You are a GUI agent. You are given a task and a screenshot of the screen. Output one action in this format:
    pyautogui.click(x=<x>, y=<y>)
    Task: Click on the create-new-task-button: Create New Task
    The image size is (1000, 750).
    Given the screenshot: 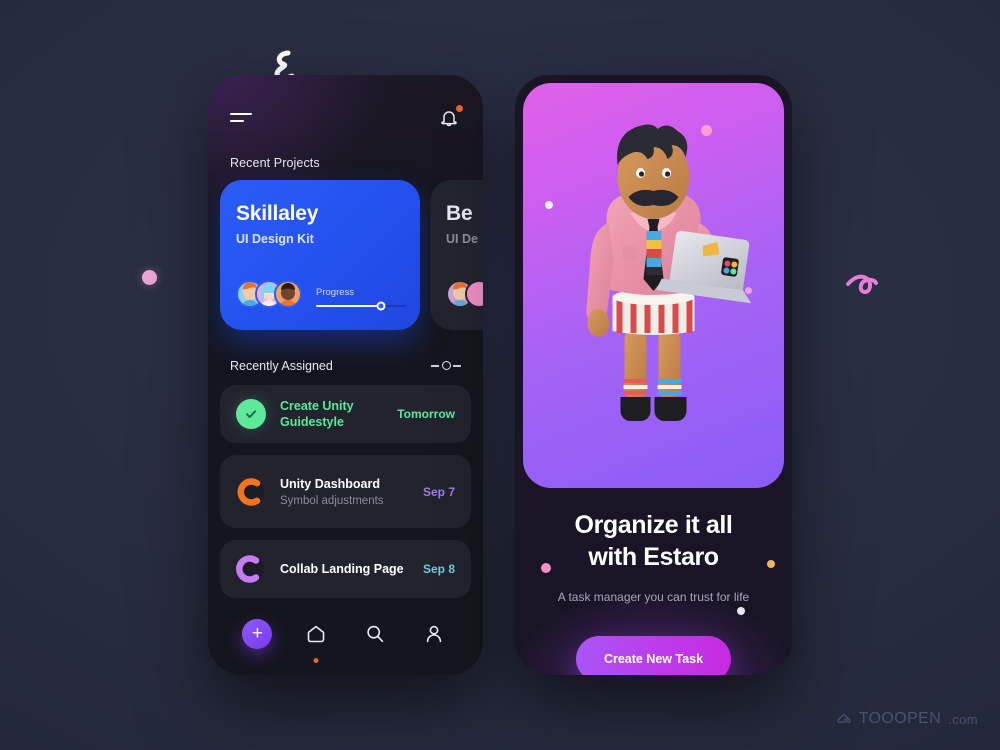 What is the action you would take?
    pyautogui.click(x=653, y=655)
    